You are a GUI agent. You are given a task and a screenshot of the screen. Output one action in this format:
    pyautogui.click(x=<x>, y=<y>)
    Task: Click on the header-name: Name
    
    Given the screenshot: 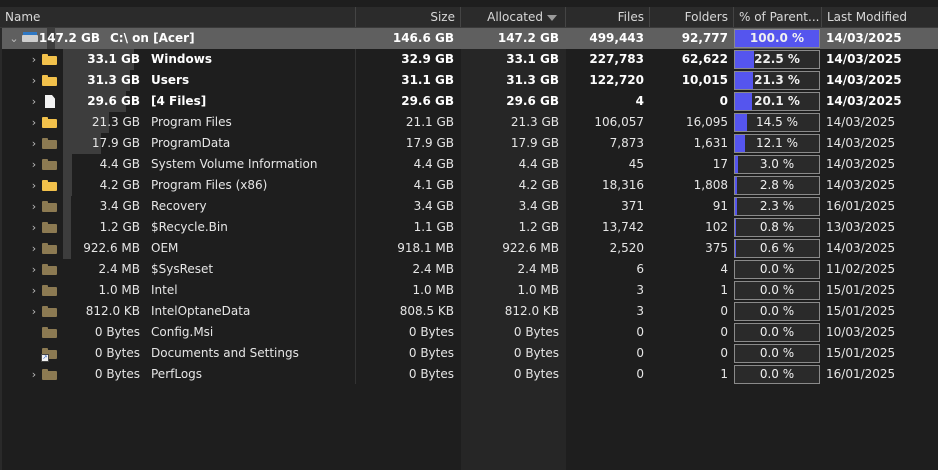 What is the action you would take?
    pyautogui.click(x=178, y=17)
    